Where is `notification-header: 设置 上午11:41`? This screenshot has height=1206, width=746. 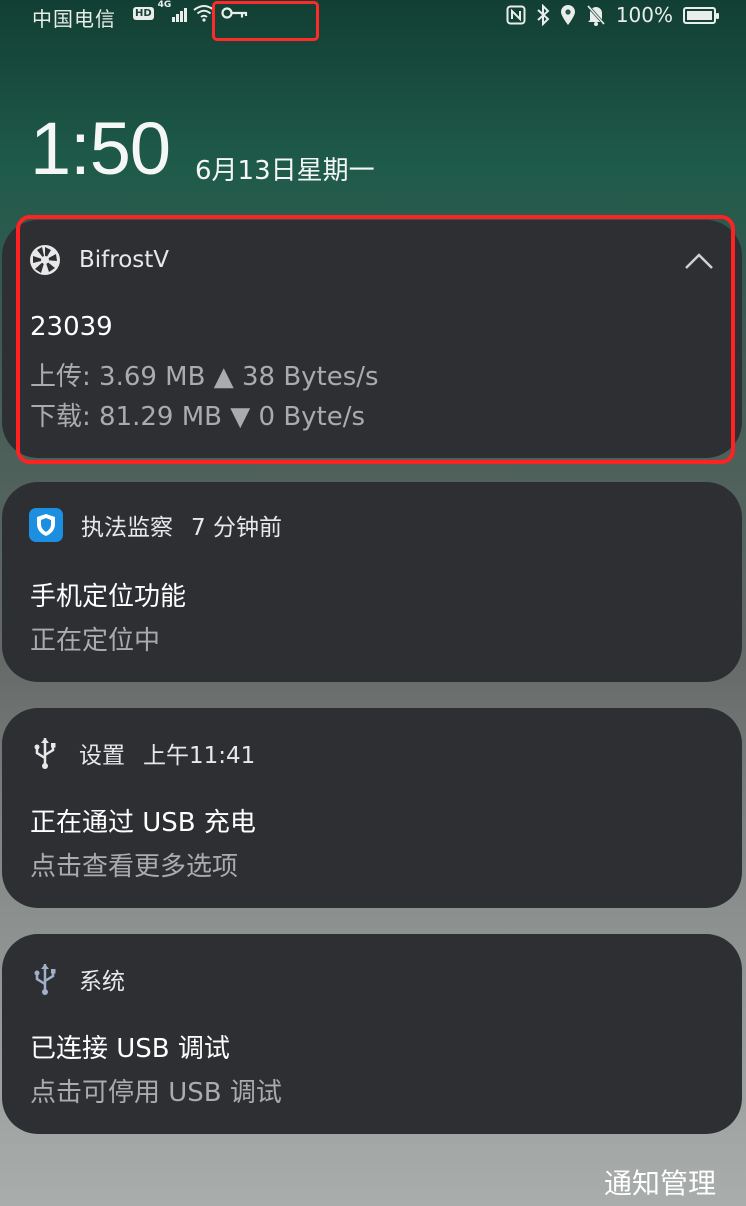 notification-header: 设置 上午11:41 is located at coordinates (142, 753).